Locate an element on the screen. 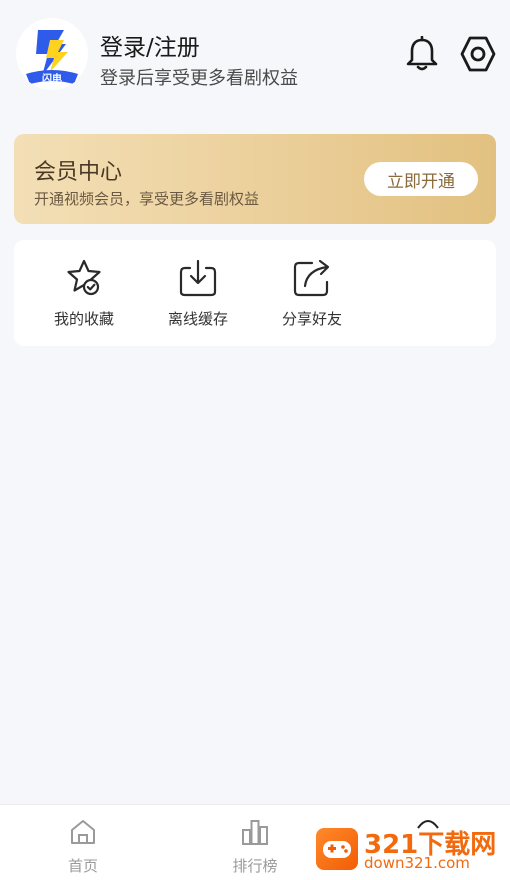 This screenshot has height=880, width=510. bell-icon is located at coordinates (422, 53).